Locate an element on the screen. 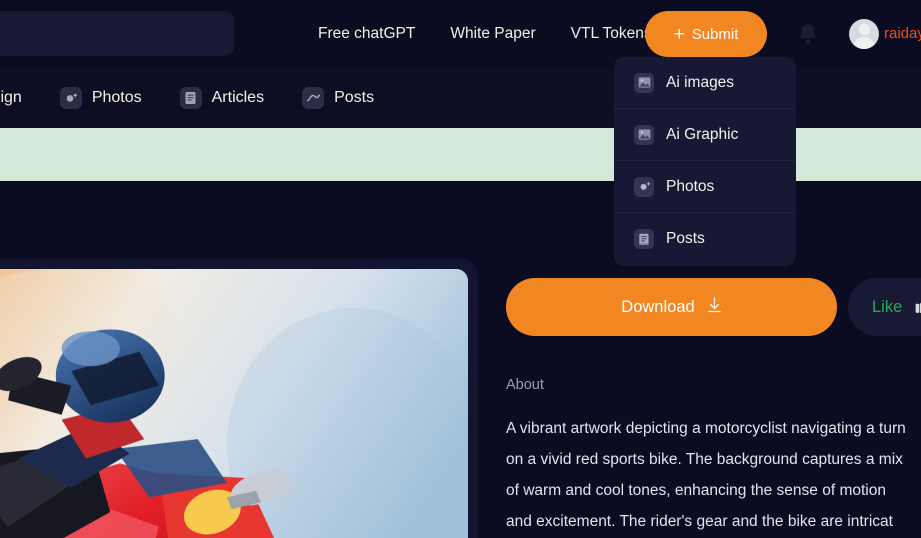 Image resolution: width=921 pixels, height=538 pixels. dropdown-item-label: Photos is located at coordinates (690, 186).